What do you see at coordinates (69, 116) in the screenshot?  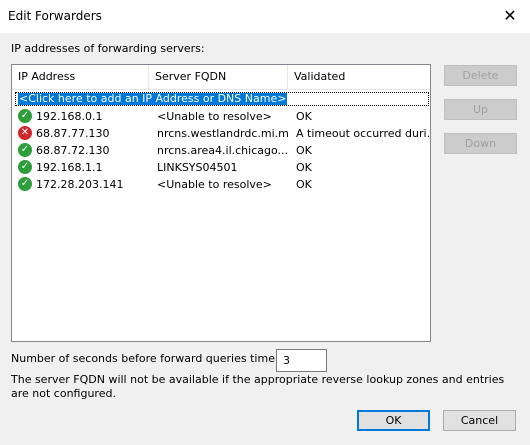 I see `ip-cell: 192.168.0.1` at bounding box center [69, 116].